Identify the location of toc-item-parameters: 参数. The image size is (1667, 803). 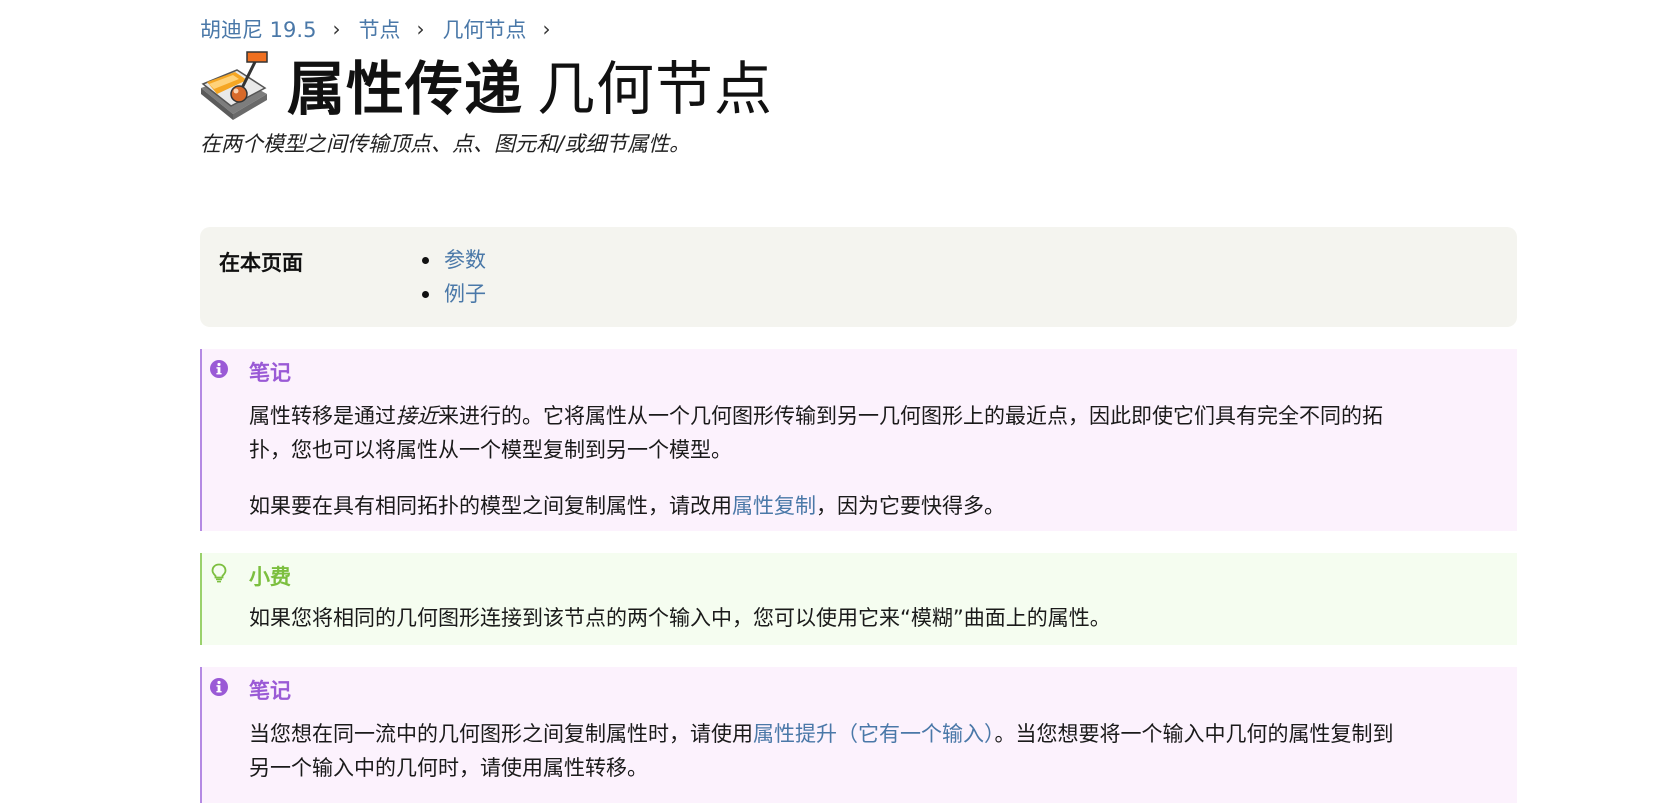
(454, 260).